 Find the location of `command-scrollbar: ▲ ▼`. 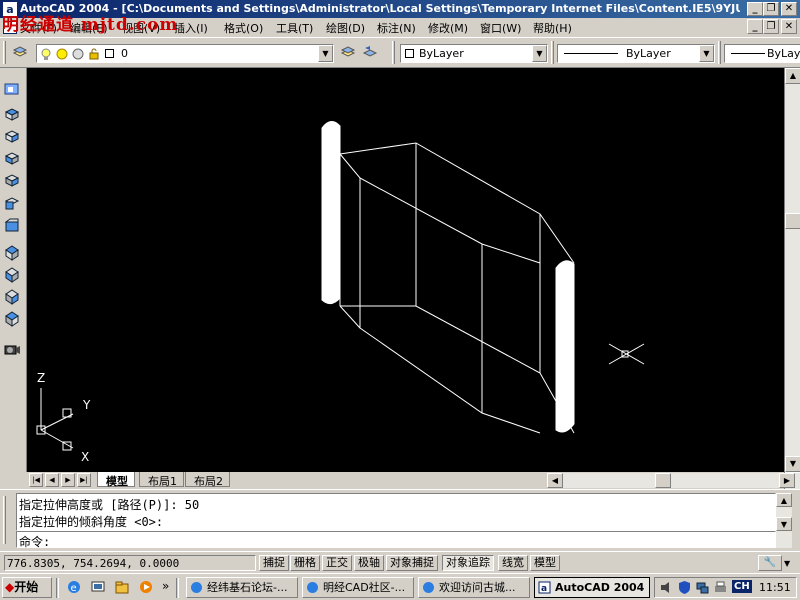

command-scrollbar: ▲ ▼ is located at coordinates (784, 520).